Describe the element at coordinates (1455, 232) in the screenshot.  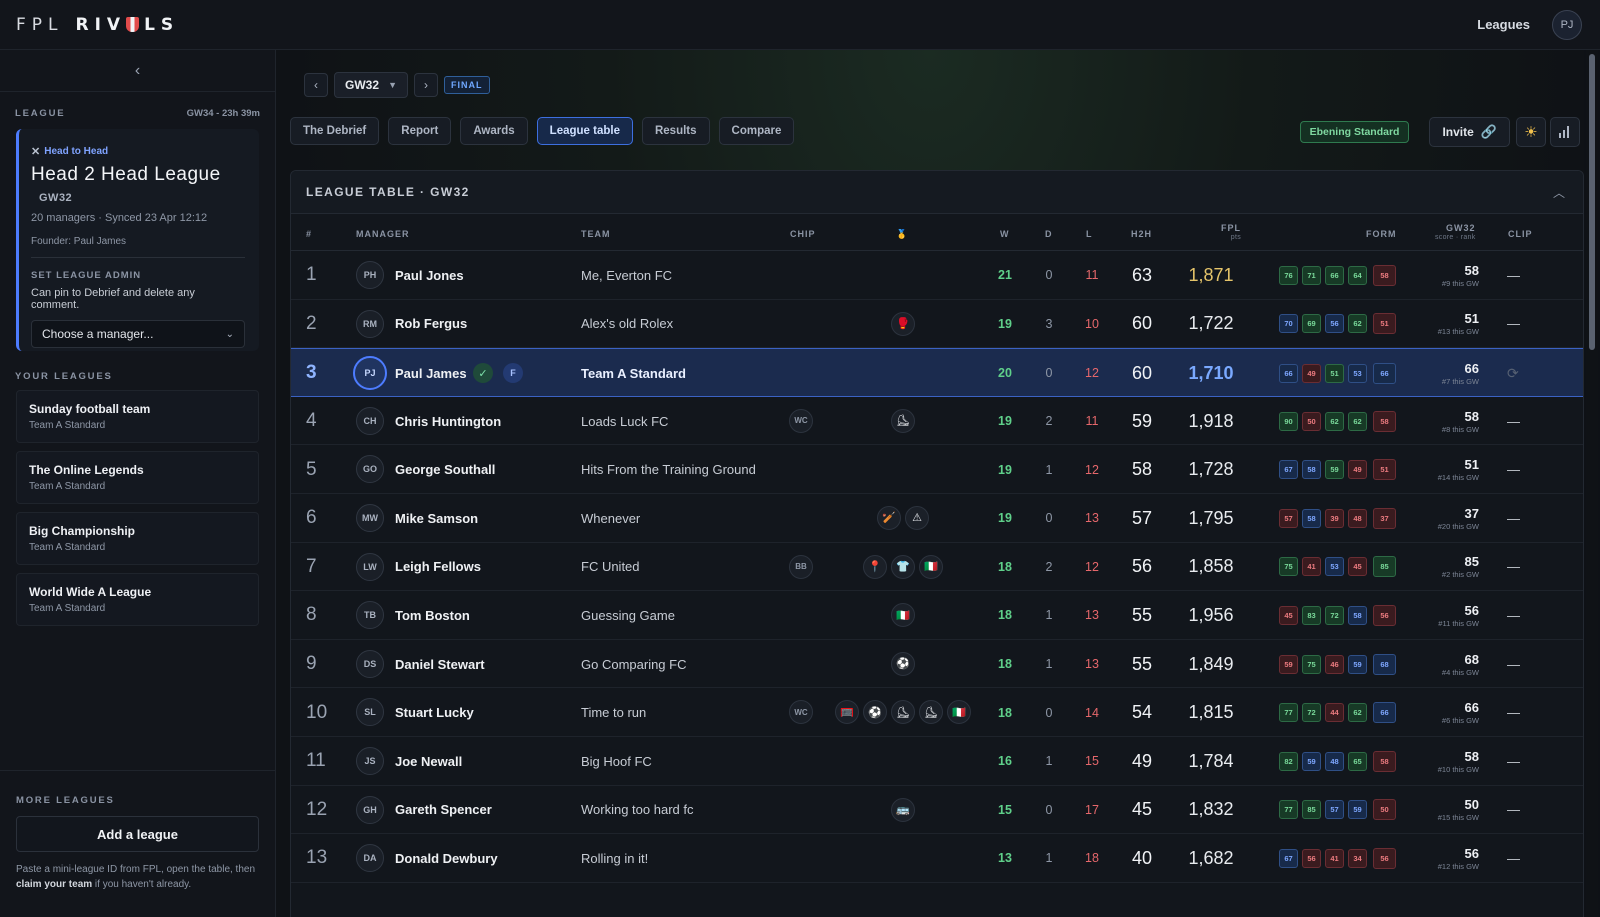
I see `col-gw: GW32 score · rank` at that location.